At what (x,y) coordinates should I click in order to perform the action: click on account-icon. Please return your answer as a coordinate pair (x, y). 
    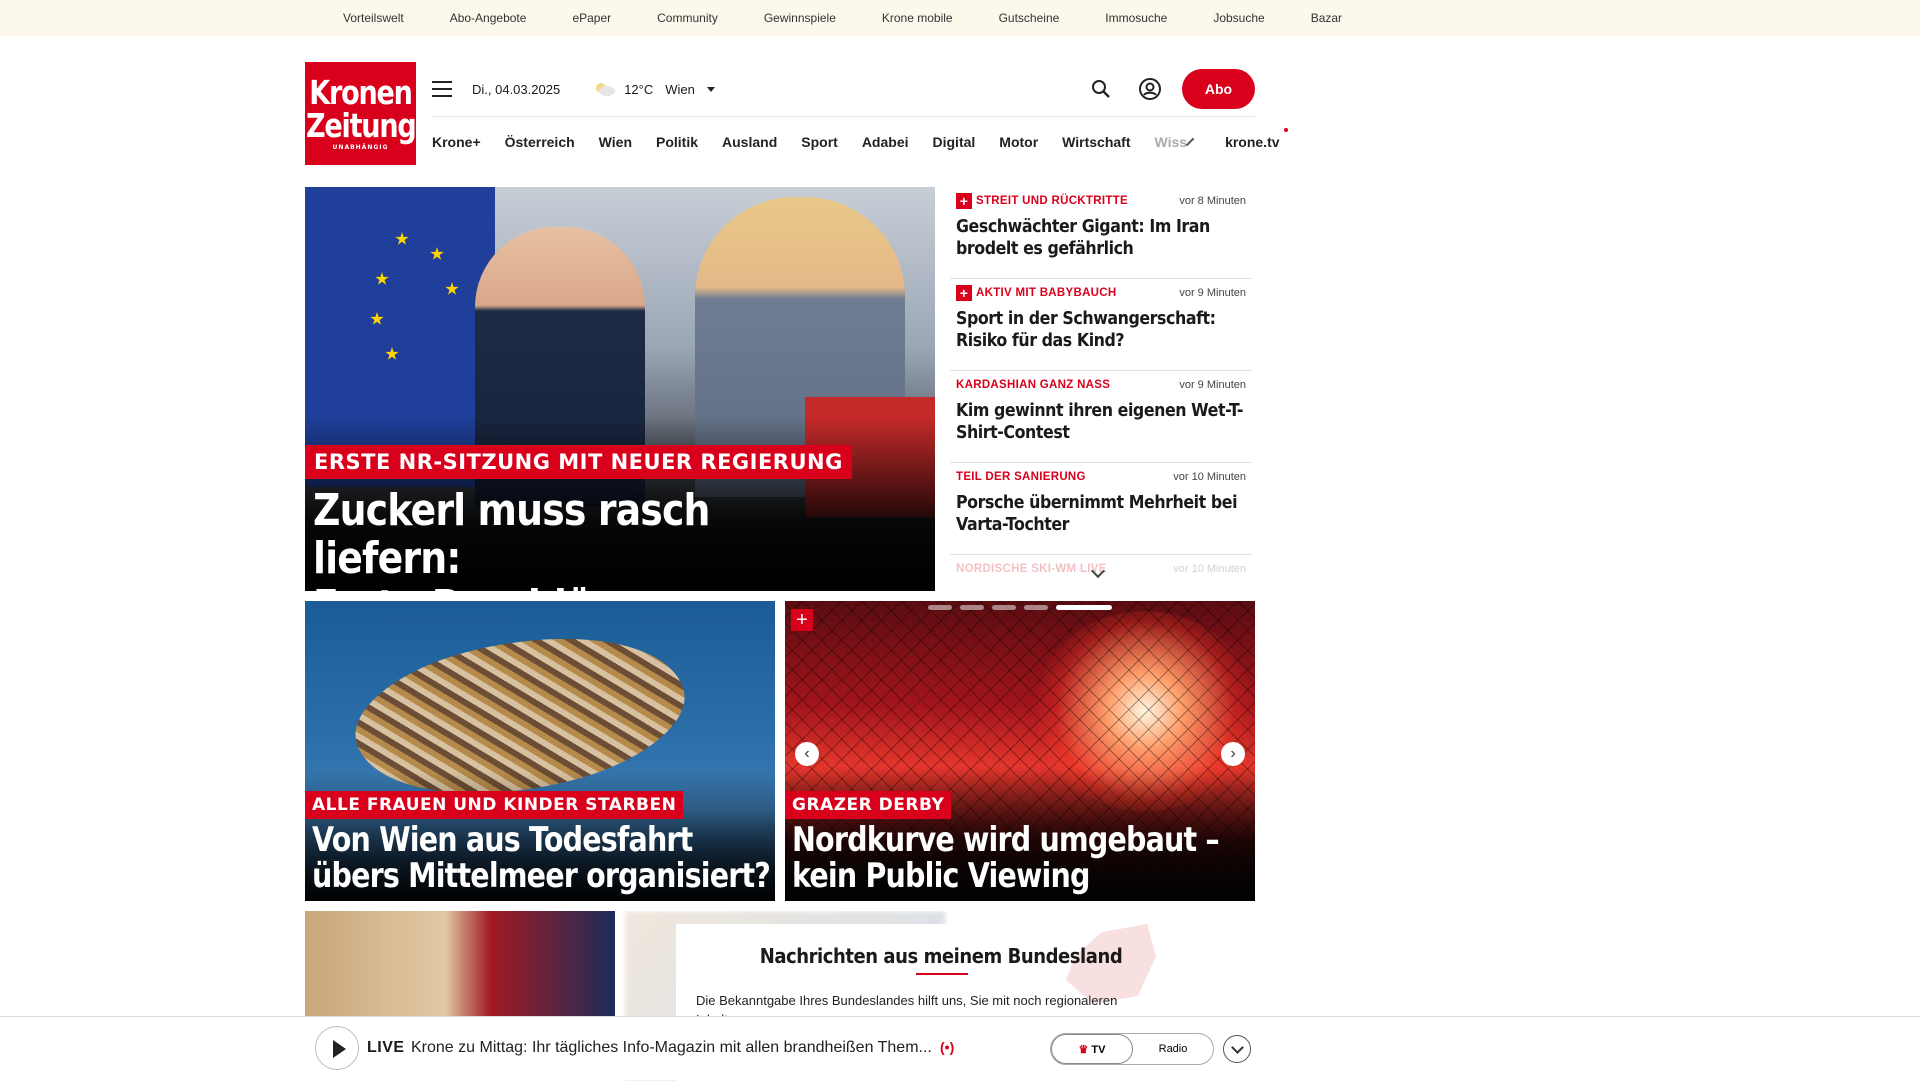
    Looking at the image, I should click on (1150, 89).